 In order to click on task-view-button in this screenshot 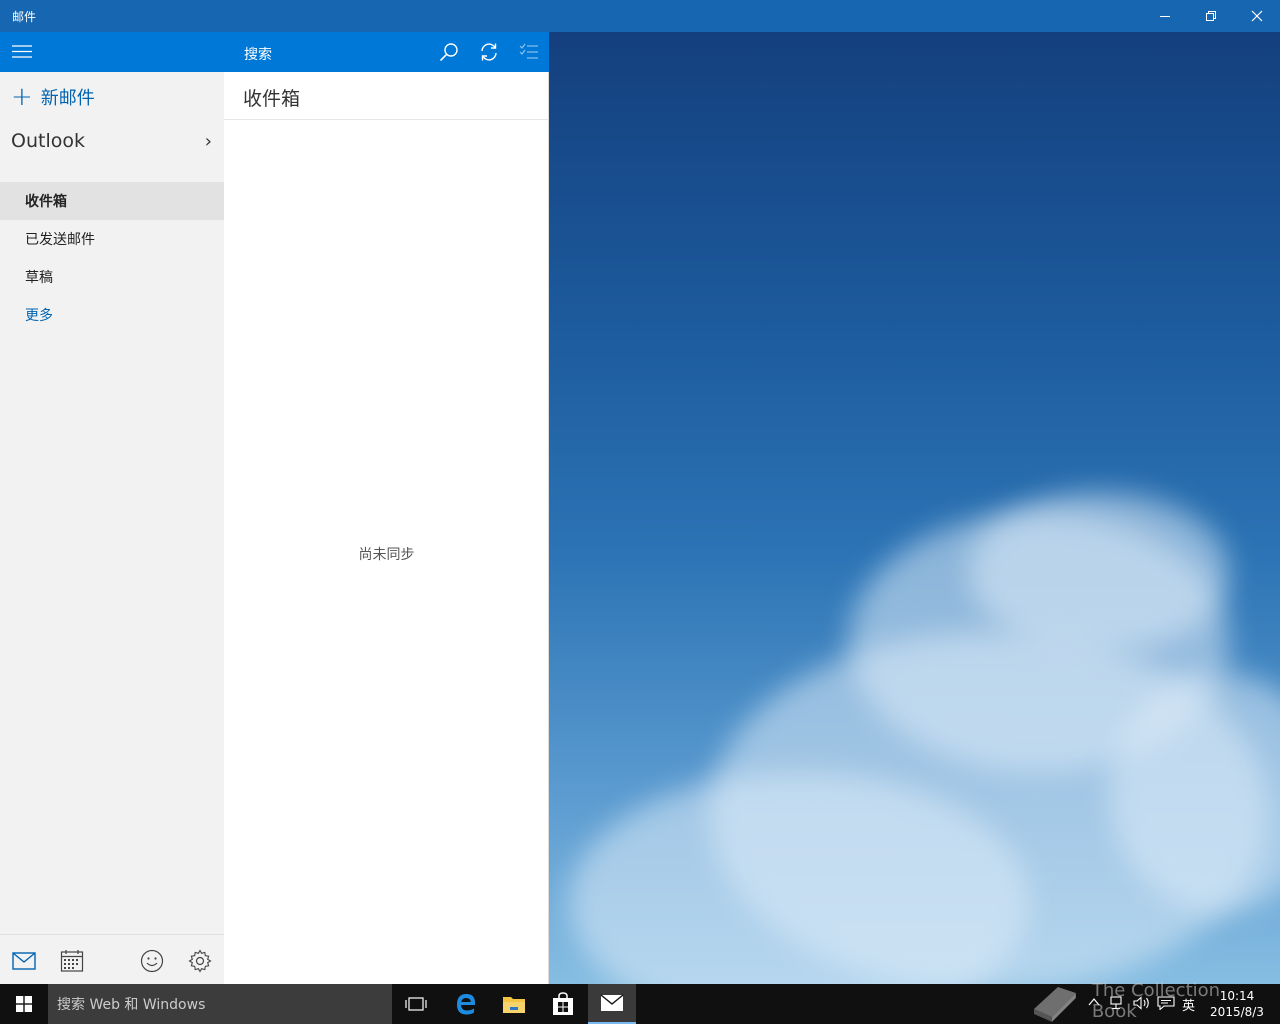, I will do `click(416, 1004)`.